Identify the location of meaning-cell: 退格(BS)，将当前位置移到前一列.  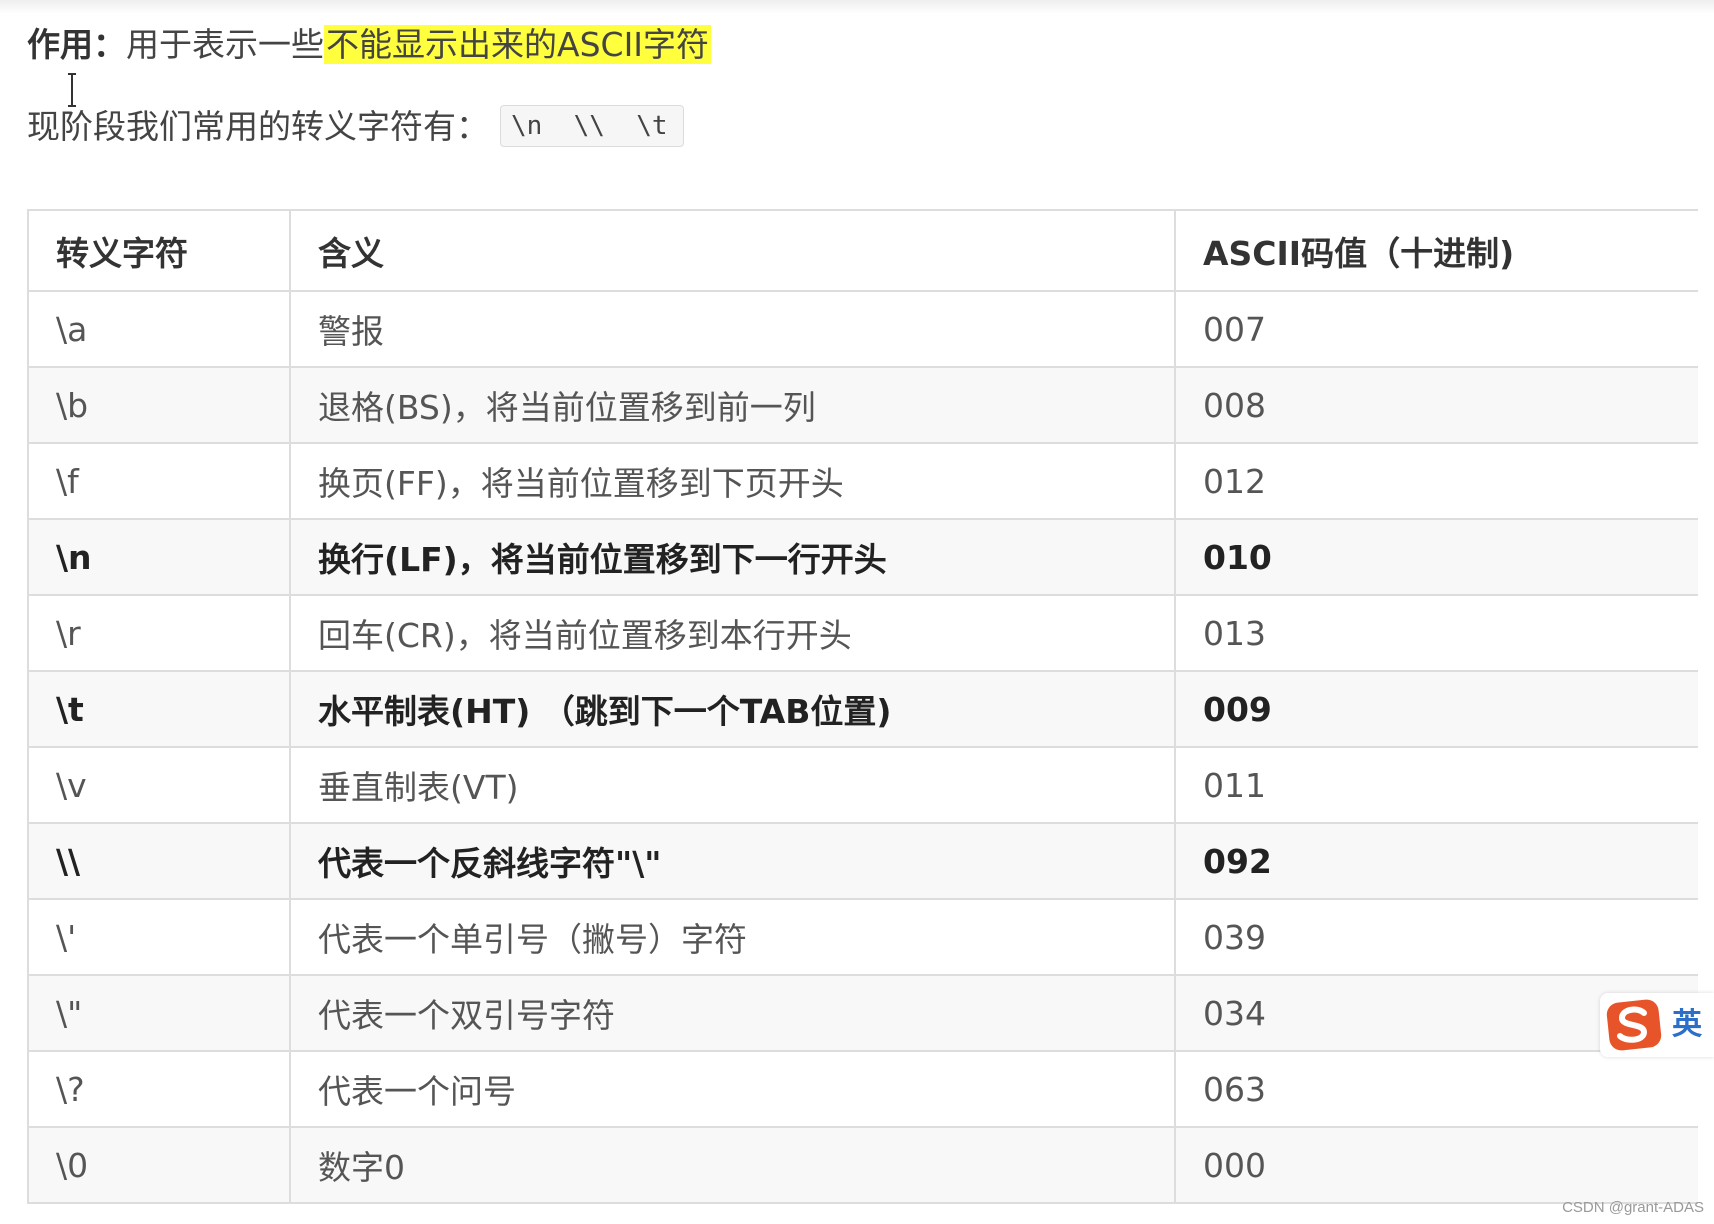
(732, 405).